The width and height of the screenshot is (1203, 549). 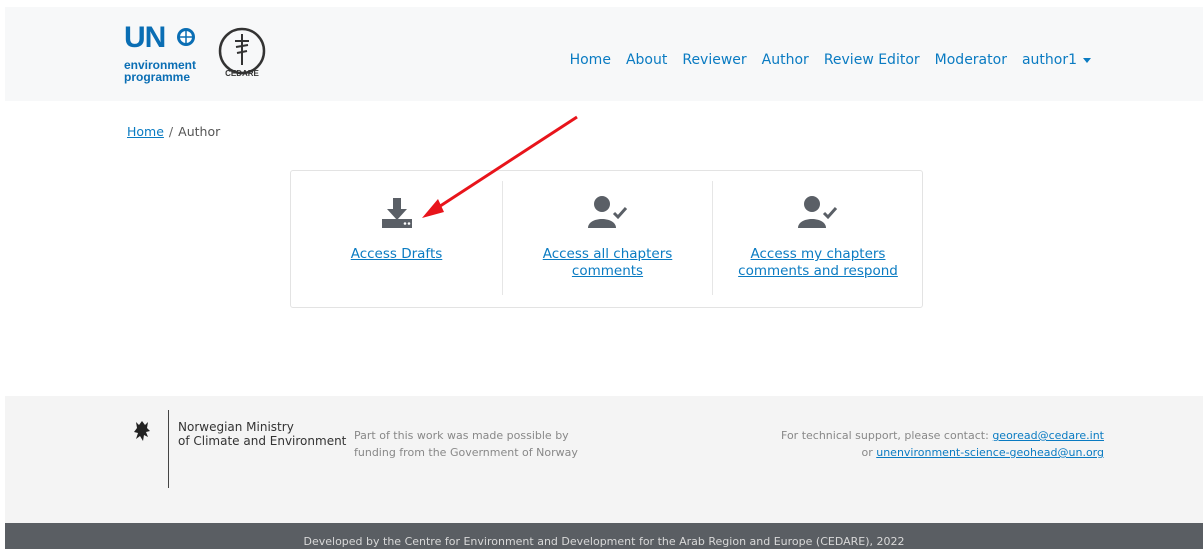 What do you see at coordinates (157, 77) in the screenshot?
I see `logo-line2: programme` at bounding box center [157, 77].